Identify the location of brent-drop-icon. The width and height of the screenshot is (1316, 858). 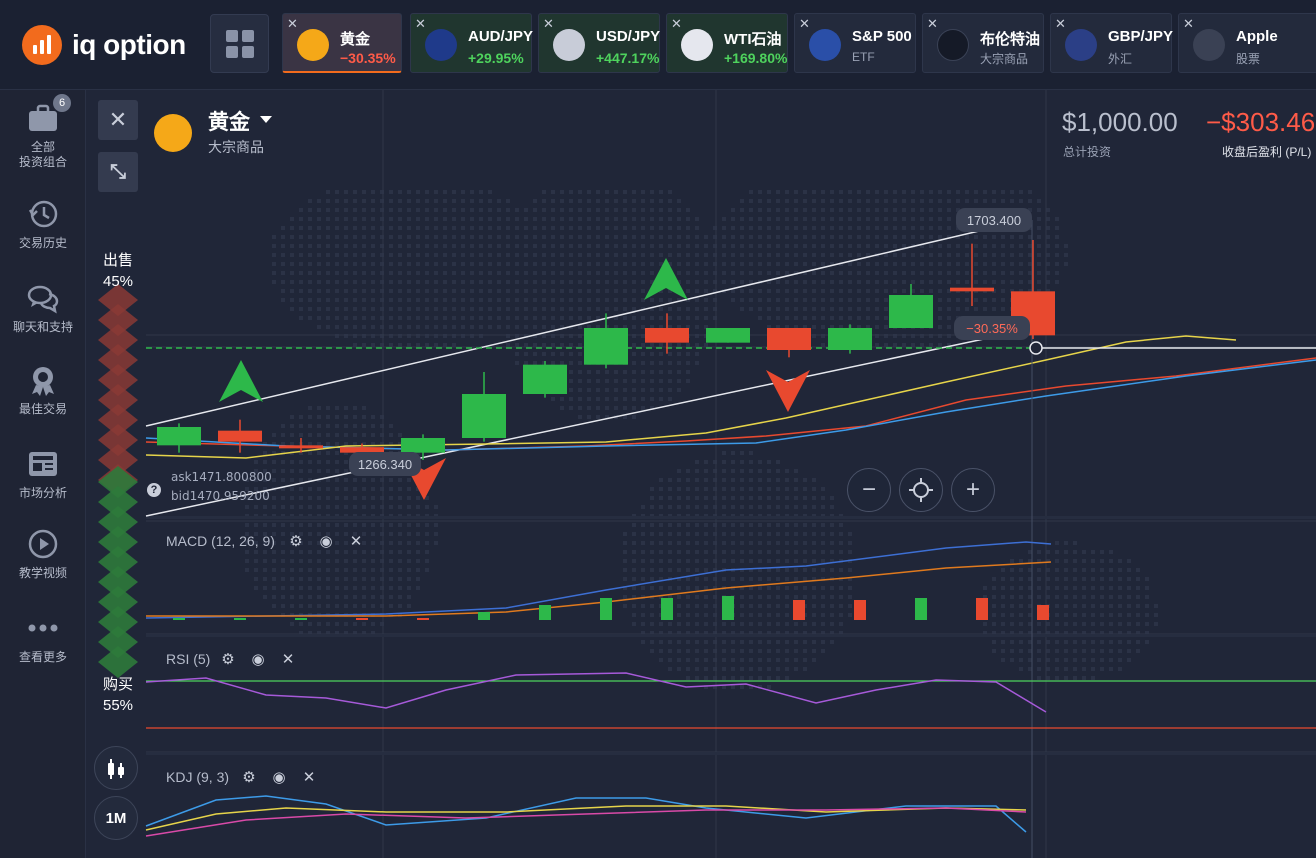
(953, 45).